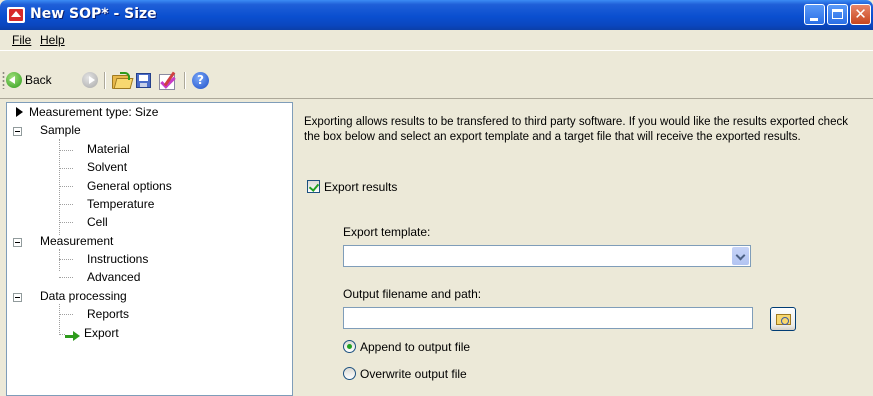 Image resolution: width=873 pixels, height=396 pixels. I want to click on back-arrow-icon, so click(14, 80).